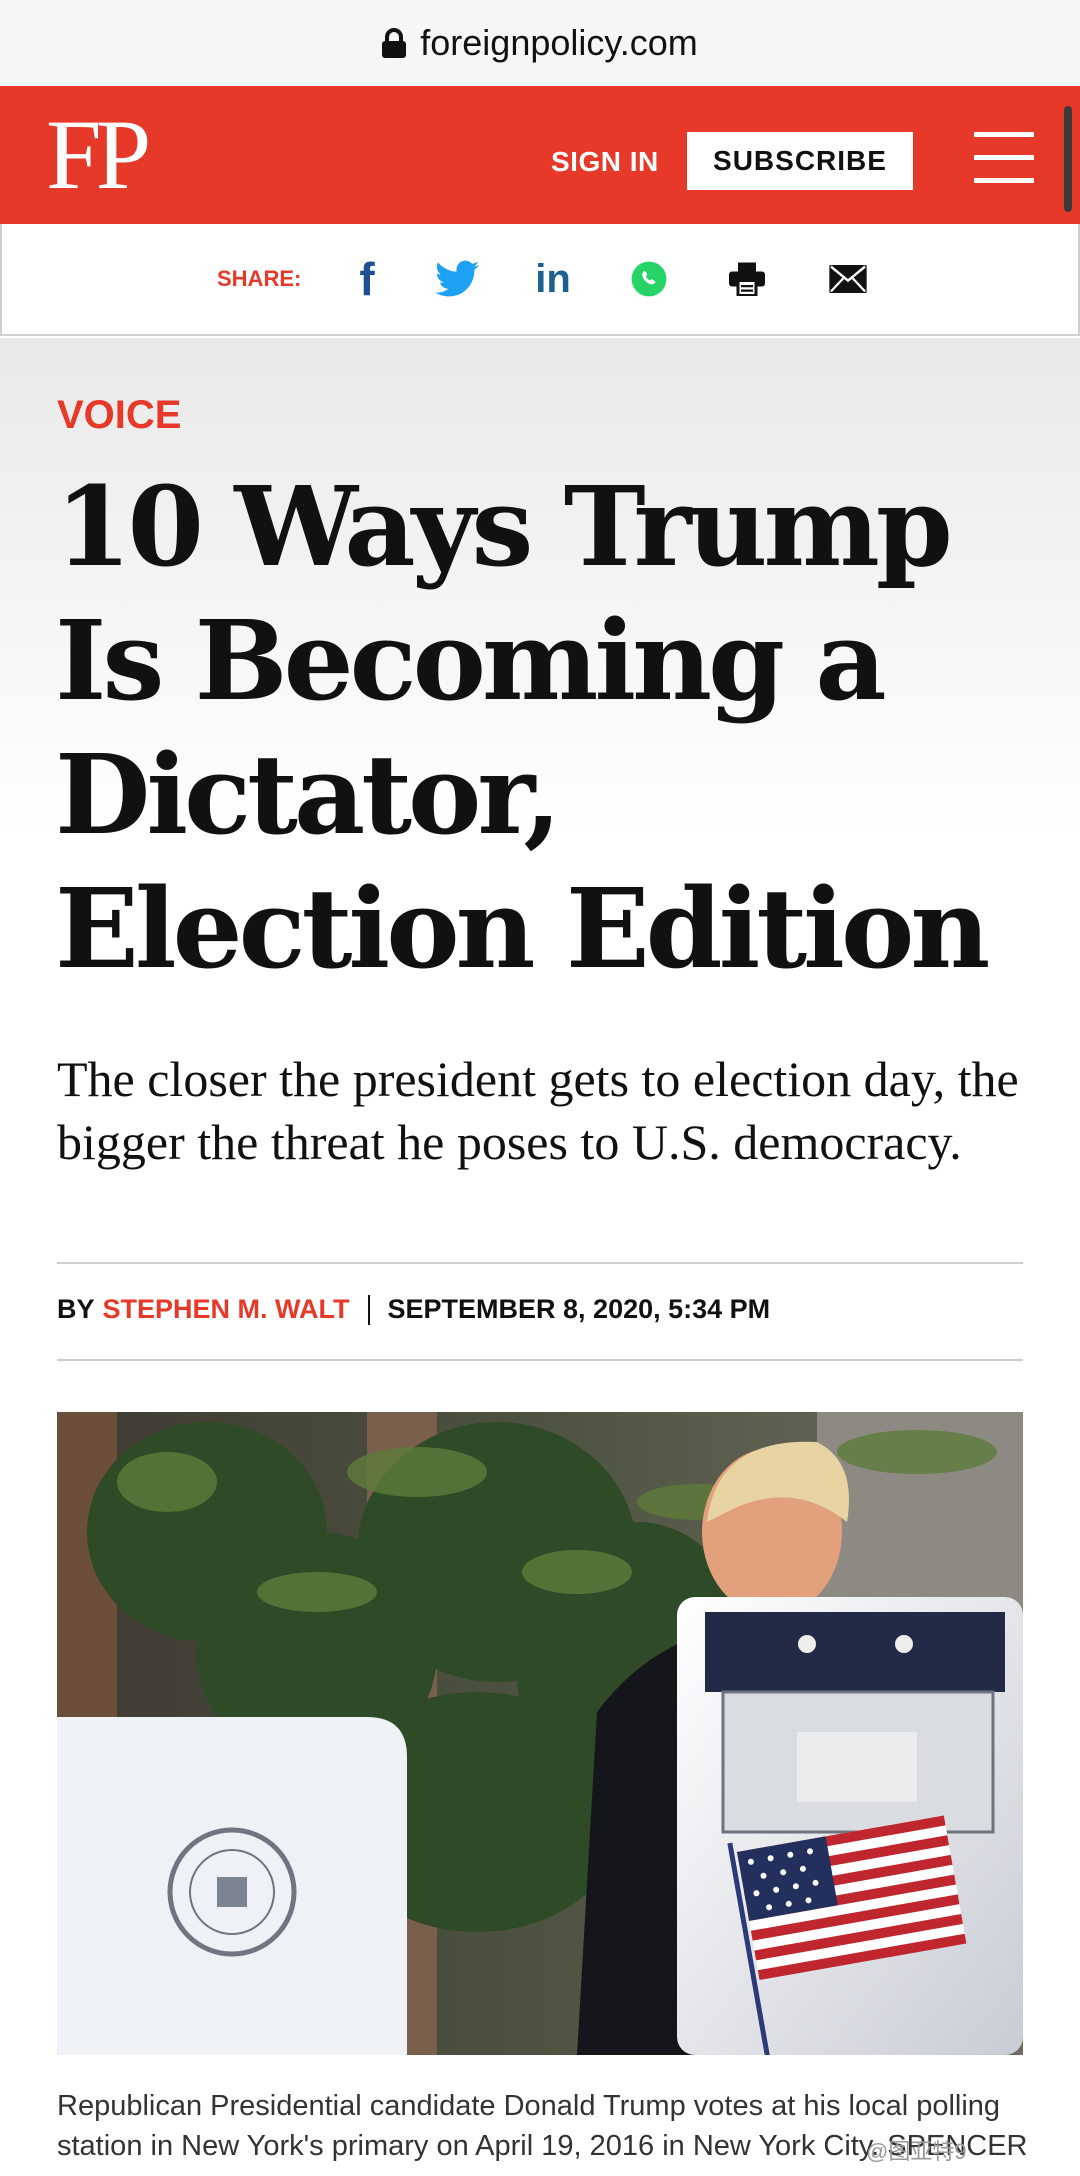 The width and height of the screenshot is (1080, 2176). Describe the element at coordinates (457, 279) in the screenshot. I see `twitter-icon` at that location.